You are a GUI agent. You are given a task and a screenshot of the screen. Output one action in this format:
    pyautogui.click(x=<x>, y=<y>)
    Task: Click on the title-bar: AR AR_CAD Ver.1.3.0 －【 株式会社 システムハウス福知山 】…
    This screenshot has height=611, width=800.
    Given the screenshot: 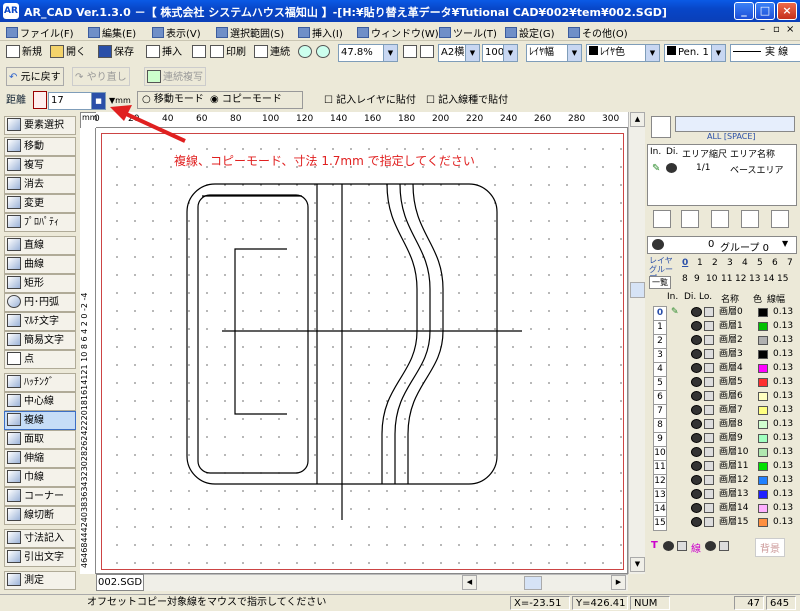 What is the action you would take?
    pyautogui.click(x=400, y=11)
    